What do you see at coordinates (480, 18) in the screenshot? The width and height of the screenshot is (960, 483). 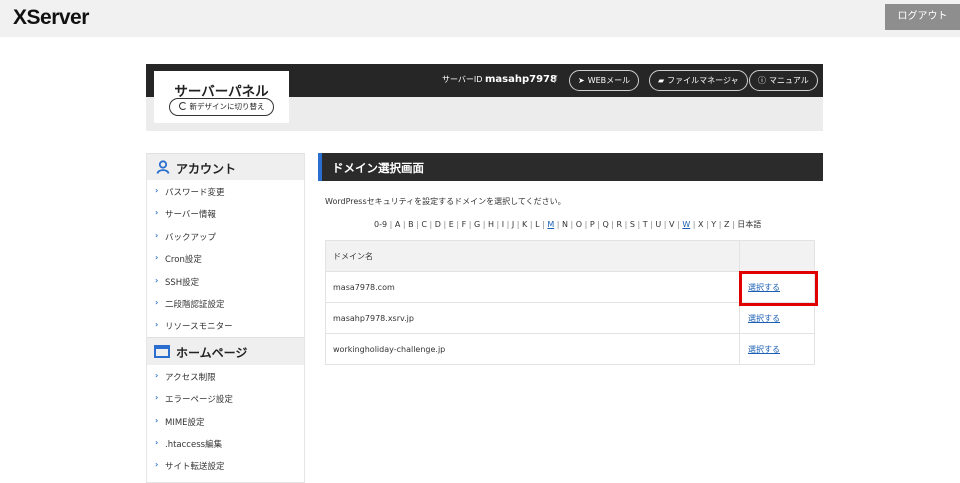 I see `top-bar: XServer ログアウト` at bounding box center [480, 18].